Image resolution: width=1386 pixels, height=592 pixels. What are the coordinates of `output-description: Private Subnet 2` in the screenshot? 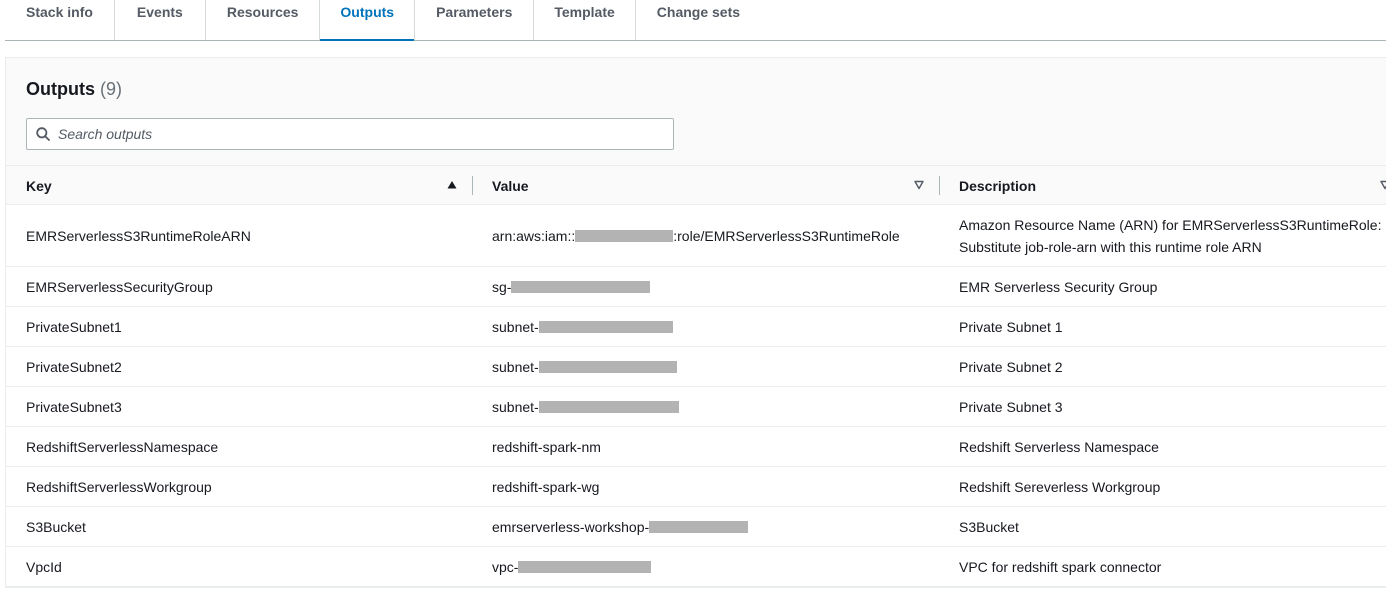 It's located at (1011, 367).